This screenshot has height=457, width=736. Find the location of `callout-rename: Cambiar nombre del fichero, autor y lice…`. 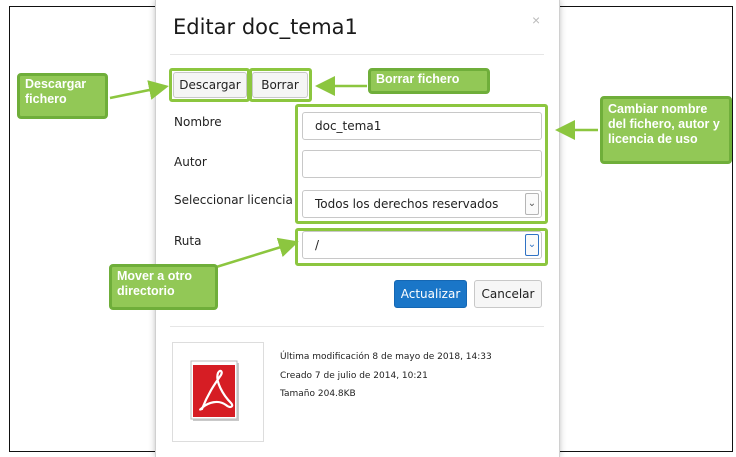

callout-rename: Cambiar nombre del fichero, autor y lice… is located at coordinates (666, 130).